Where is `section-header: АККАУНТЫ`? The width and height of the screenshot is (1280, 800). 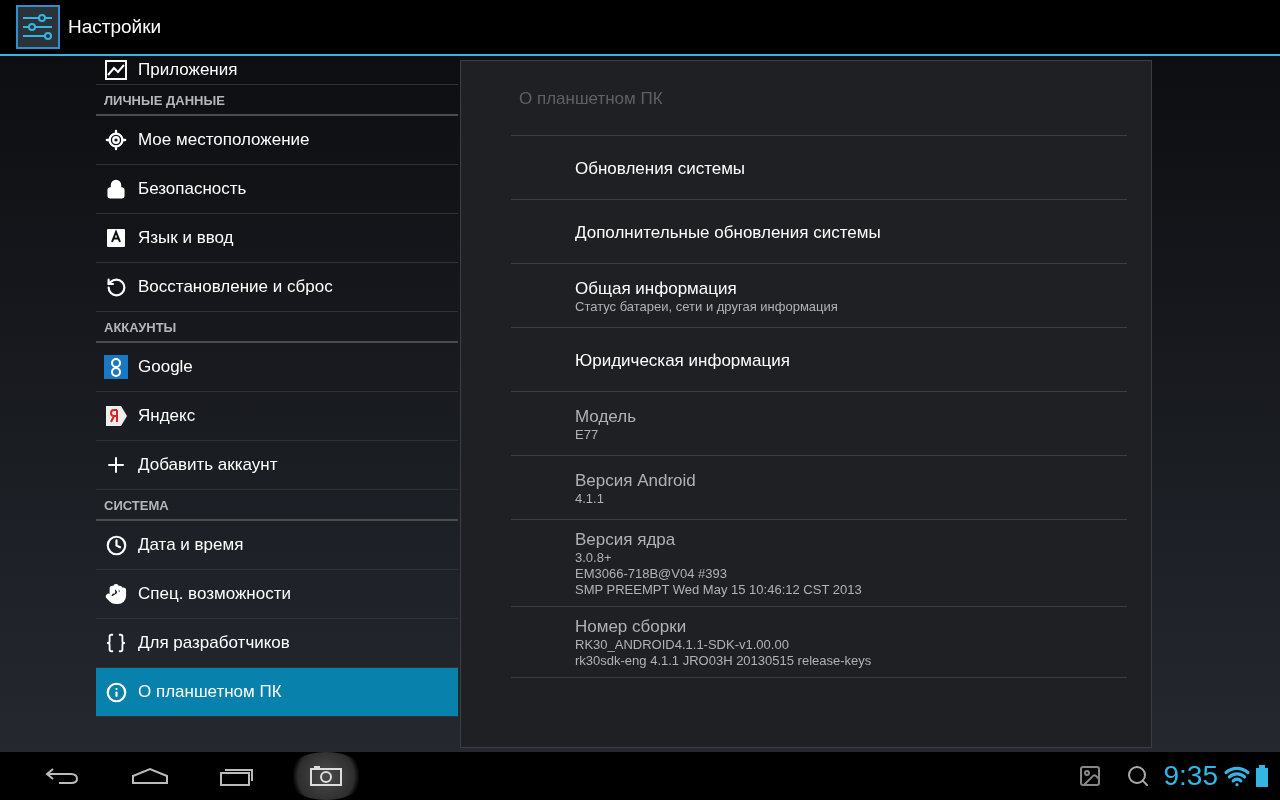 section-header: АККАУНТЫ is located at coordinates (277, 327).